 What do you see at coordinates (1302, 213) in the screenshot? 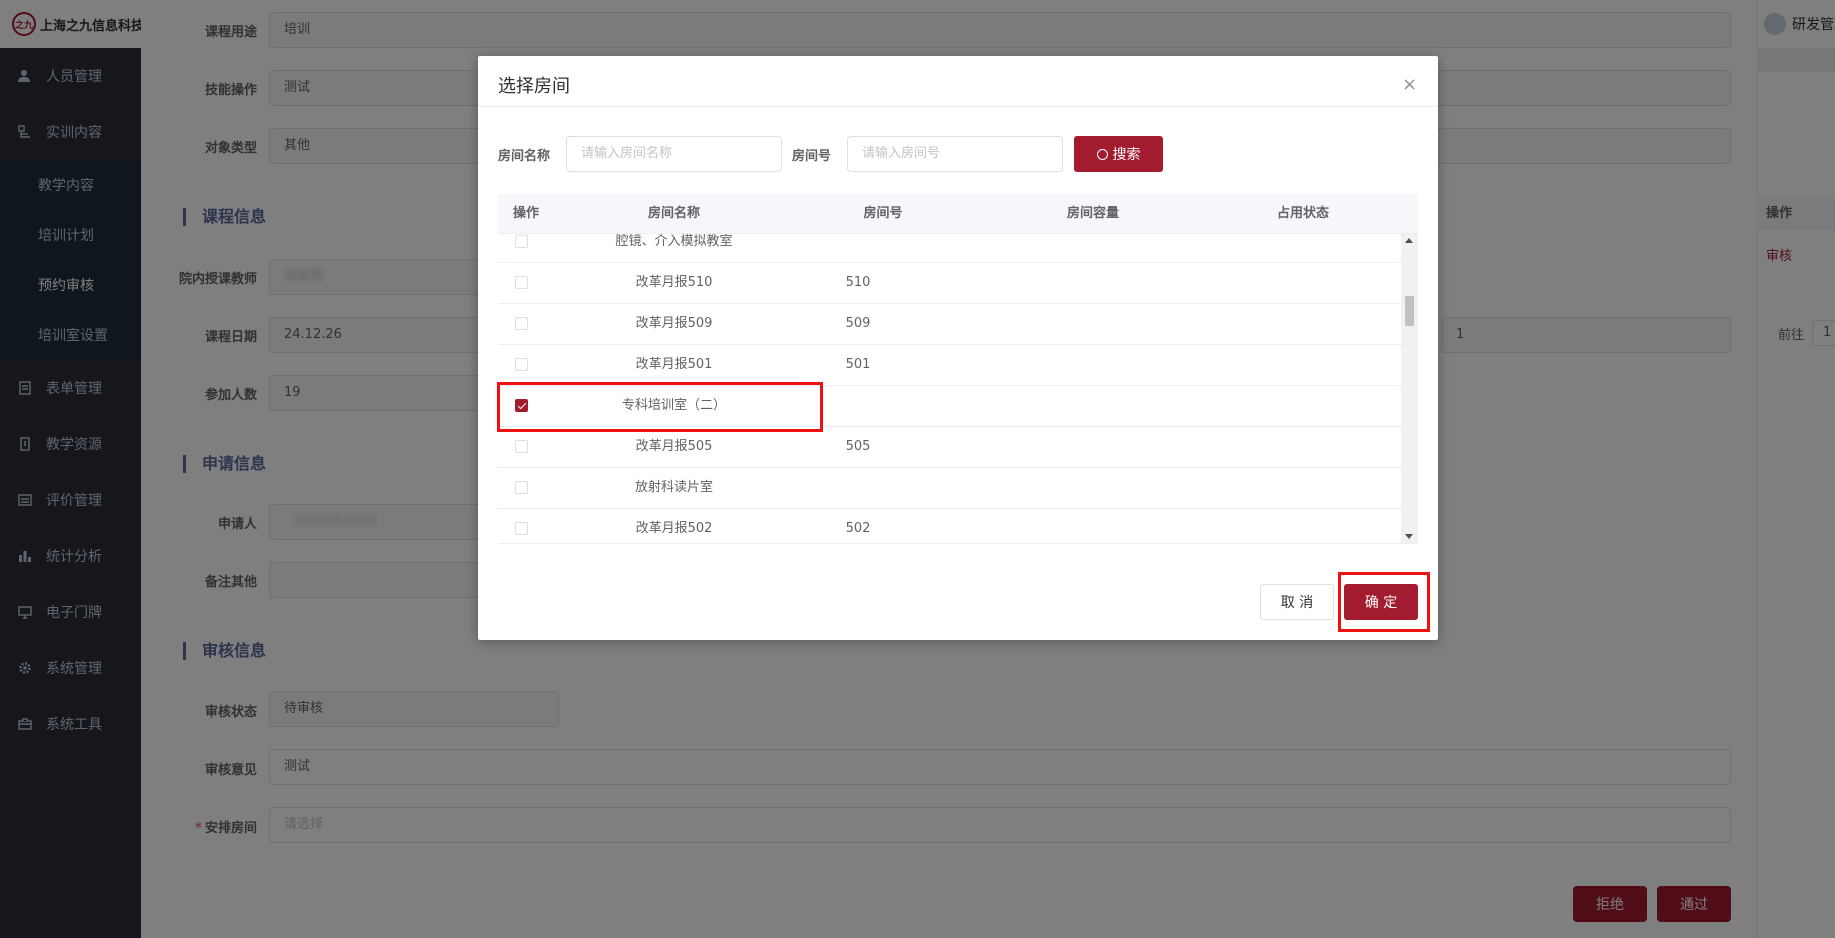
I see `header-occupancy: 占用状态` at bounding box center [1302, 213].